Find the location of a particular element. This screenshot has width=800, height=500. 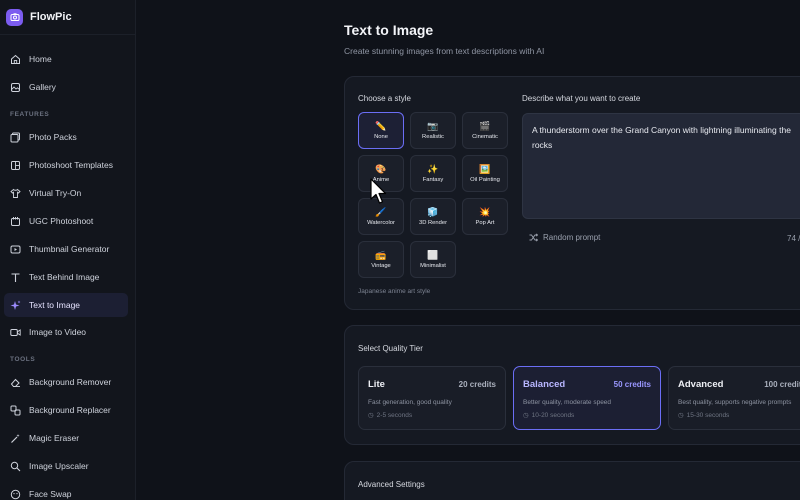

sidebar-item-photo-packs: Photo Packs is located at coordinates (66, 137).